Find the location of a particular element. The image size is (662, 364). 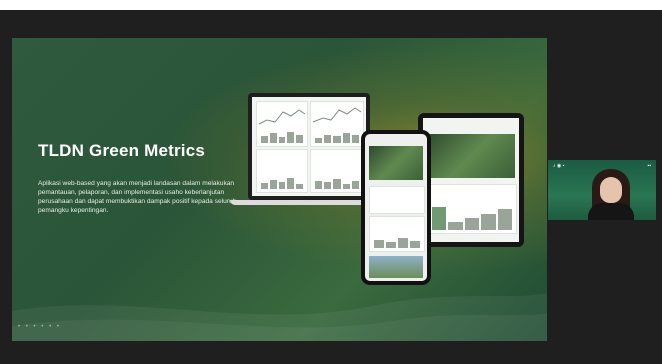

phone-mockup is located at coordinates (396, 207).